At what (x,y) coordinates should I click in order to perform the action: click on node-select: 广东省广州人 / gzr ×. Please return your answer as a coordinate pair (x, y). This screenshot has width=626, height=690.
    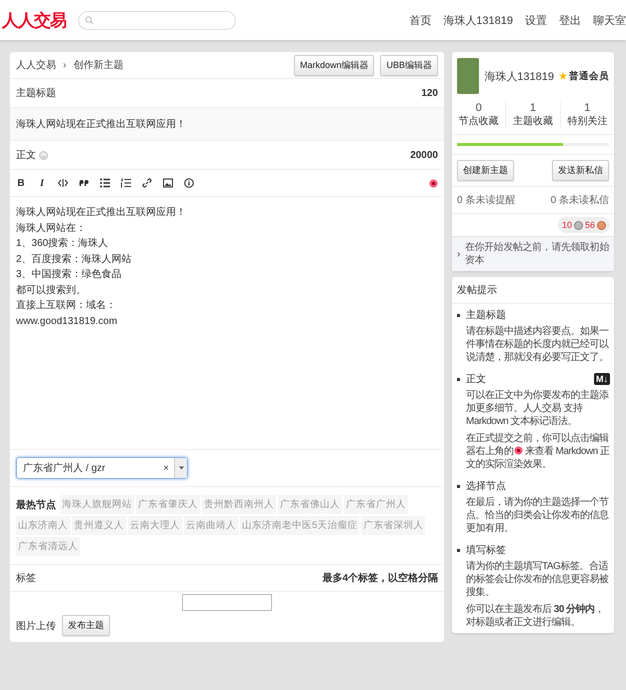
    Looking at the image, I should click on (102, 468).